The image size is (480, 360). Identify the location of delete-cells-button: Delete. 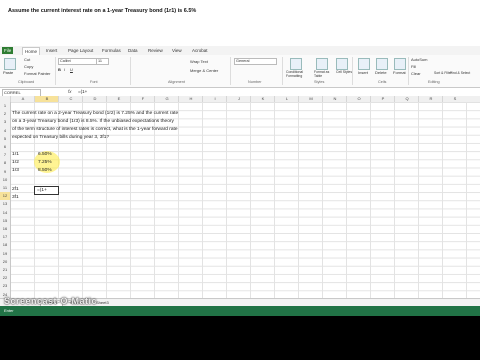
(381, 72).